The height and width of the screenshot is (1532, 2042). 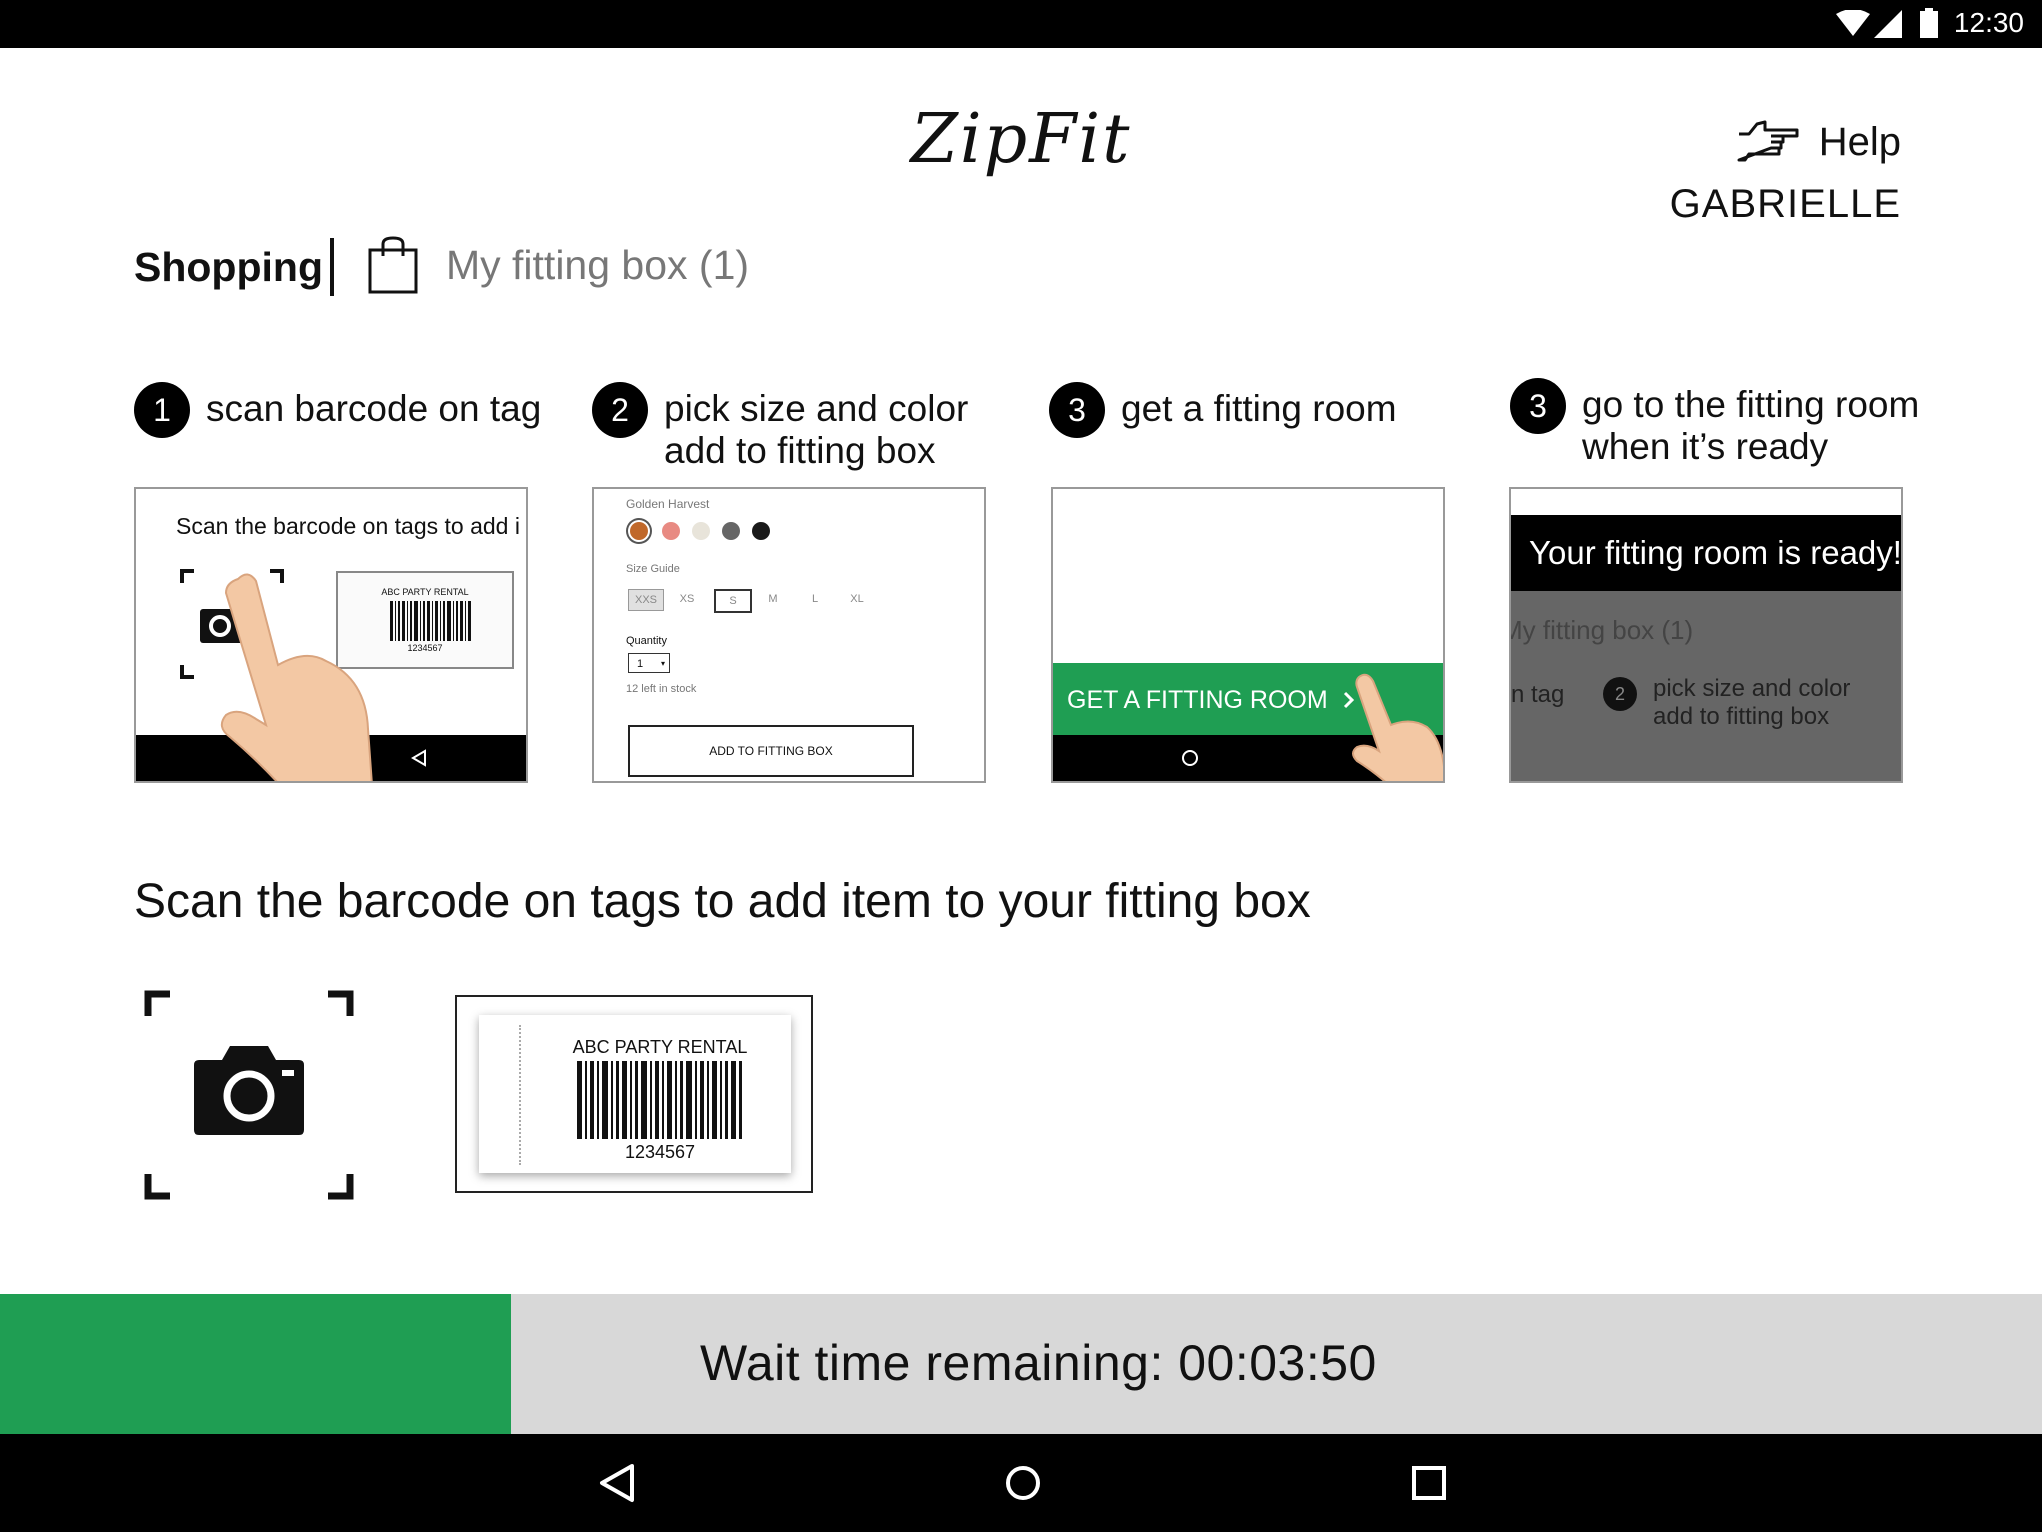 I want to click on tab-divider, so click(x=332, y=267).